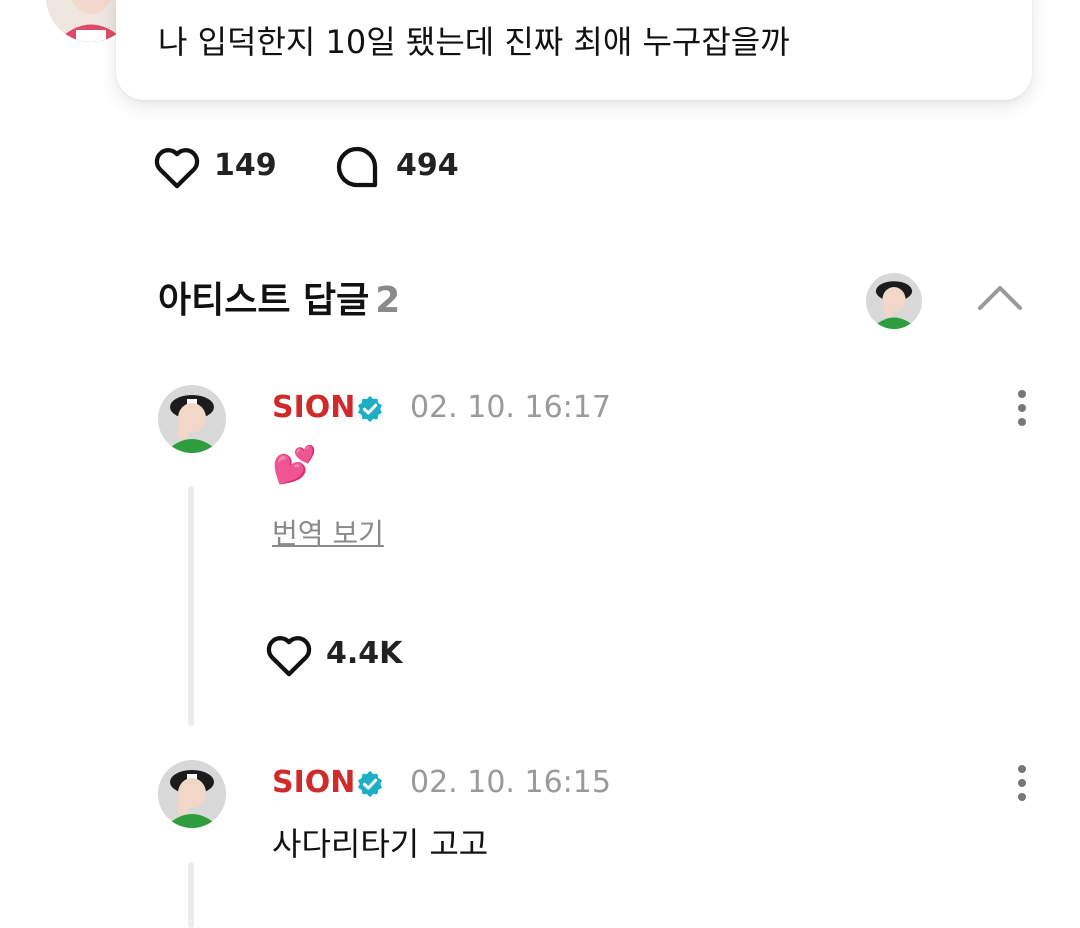 The width and height of the screenshot is (1080, 928). I want to click on artist-avatar-small, so click(894, 301).